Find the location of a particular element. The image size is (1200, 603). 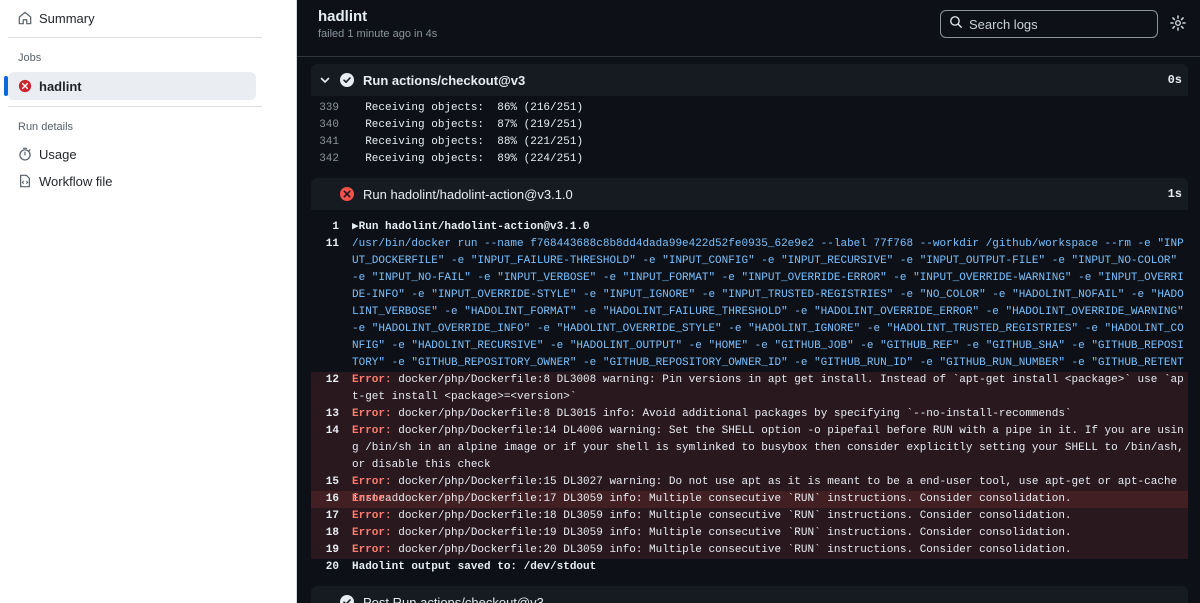

gear-icon is located at coordinates (1179, 24).